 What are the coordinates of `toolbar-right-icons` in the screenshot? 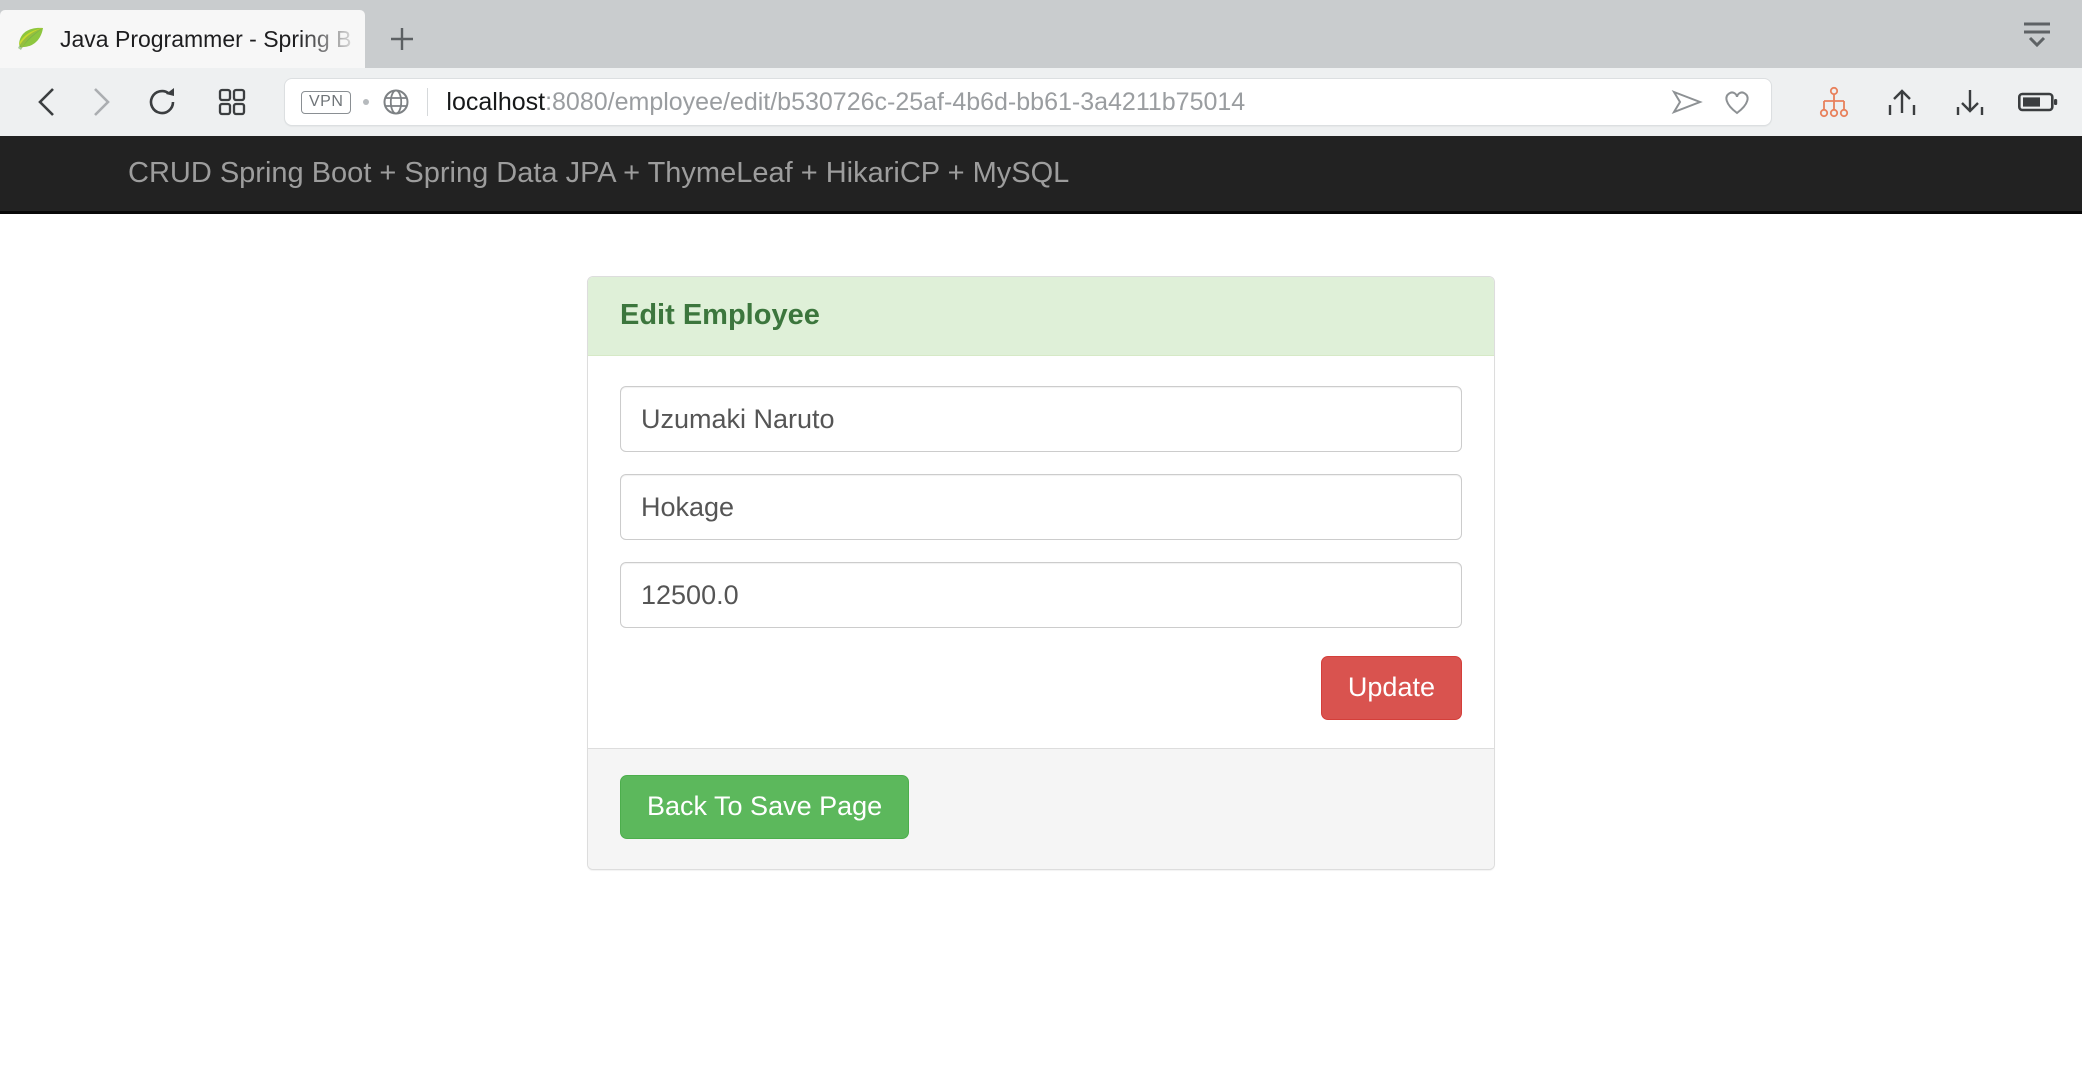 It's located at (1939, 102).